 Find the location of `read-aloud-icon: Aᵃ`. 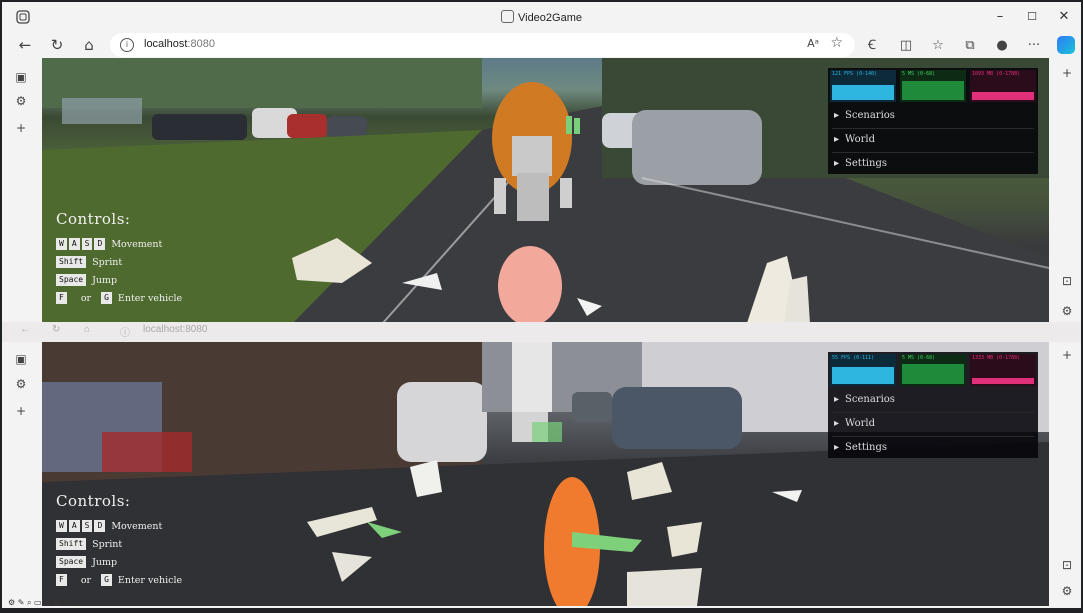

read-aloud-icon: Aᵃ is located at coordinates (813, 43).